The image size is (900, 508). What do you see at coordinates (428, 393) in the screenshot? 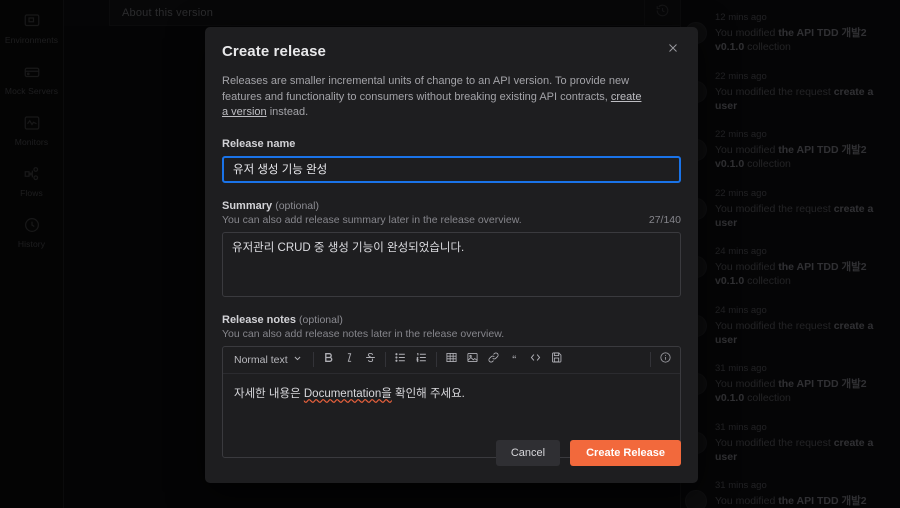
I see `notes-text-after: 확인해 주세요.` at bounding box center [428, 393].